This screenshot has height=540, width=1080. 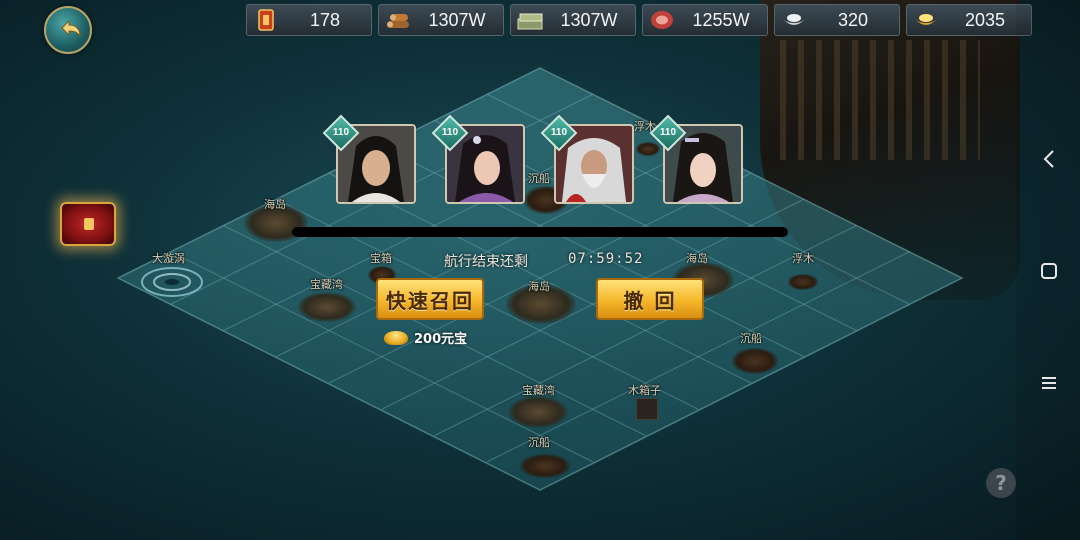 I want to click on treasure-chest-button, so click(x=88, y=224).